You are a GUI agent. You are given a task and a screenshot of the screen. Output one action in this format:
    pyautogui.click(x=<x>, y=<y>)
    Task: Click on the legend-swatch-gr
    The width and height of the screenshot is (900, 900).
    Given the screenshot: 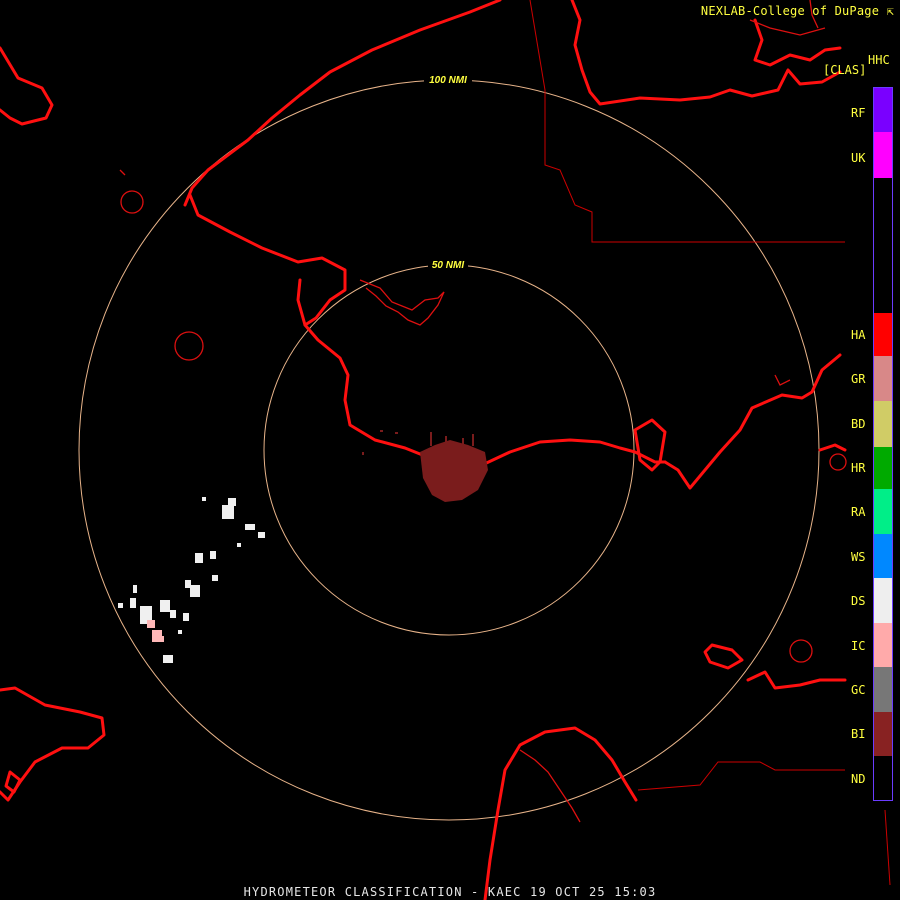 What is the action you would take?
    pyautogui.click(x=883, y=378)
    